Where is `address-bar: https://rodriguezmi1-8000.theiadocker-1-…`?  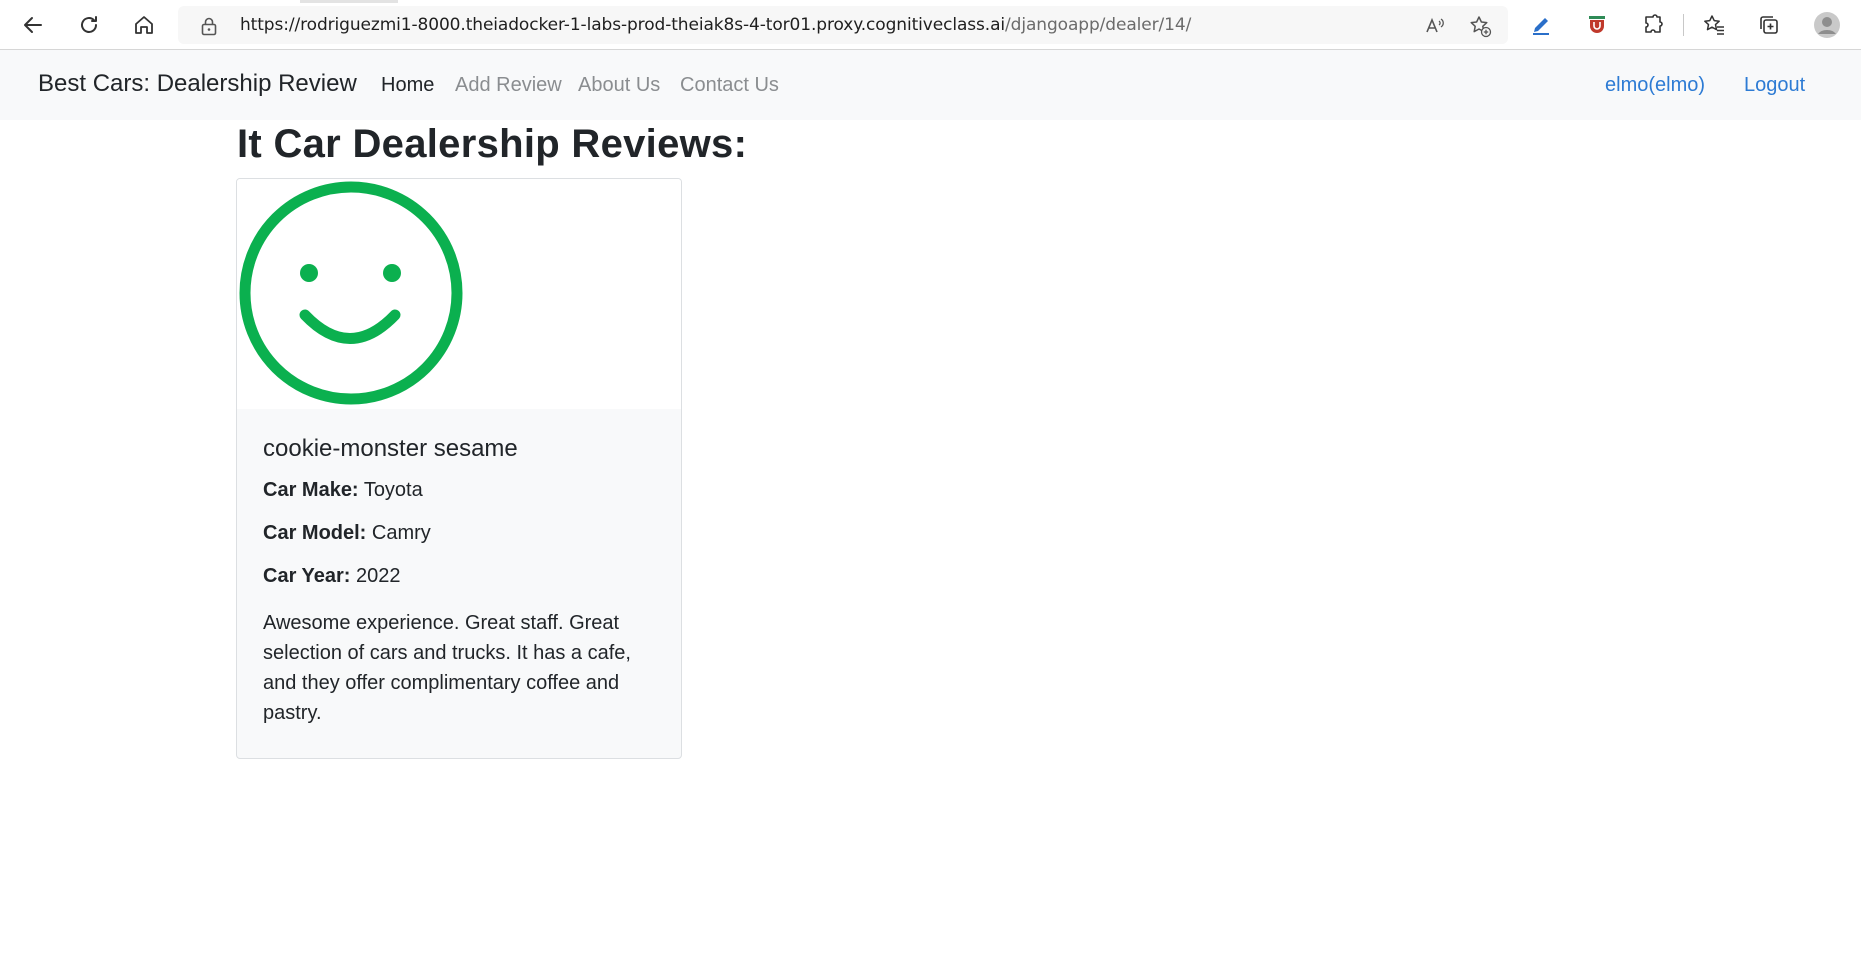
address-bar: https://rodriguezmi1-8000.theiadocker-1-… is located at coordinates (843, 25).